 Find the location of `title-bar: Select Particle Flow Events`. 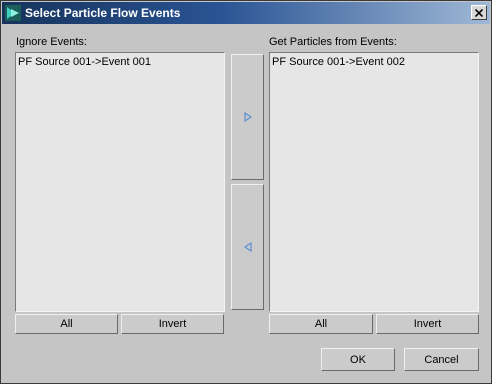

title-bar: Select Particle Flow Events is located at coordinates (246, 13).